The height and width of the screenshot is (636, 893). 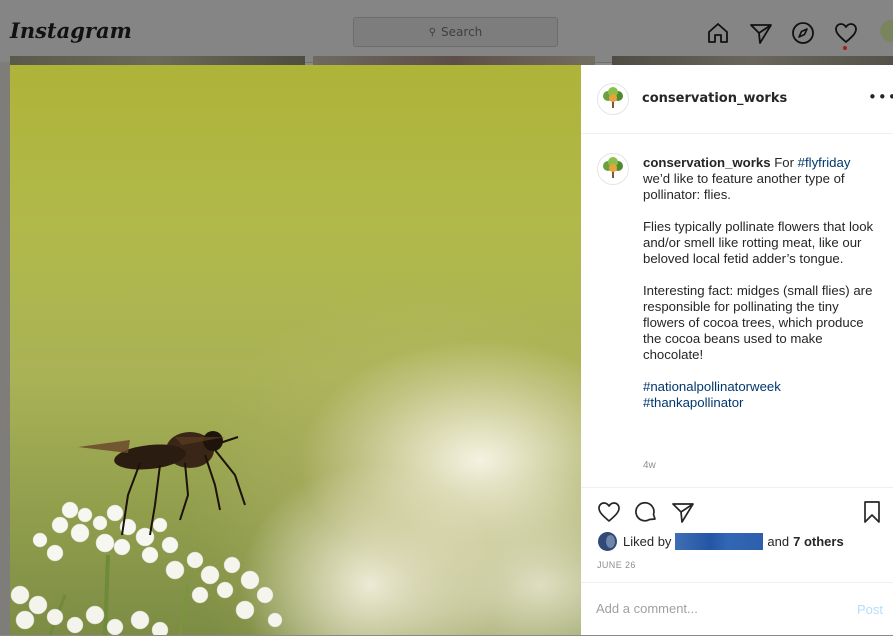 What do you see at coordinates (824, 162) in the screenshot?
I see `hashtag-link: #flyfriday` at bounding box center [824, 162].